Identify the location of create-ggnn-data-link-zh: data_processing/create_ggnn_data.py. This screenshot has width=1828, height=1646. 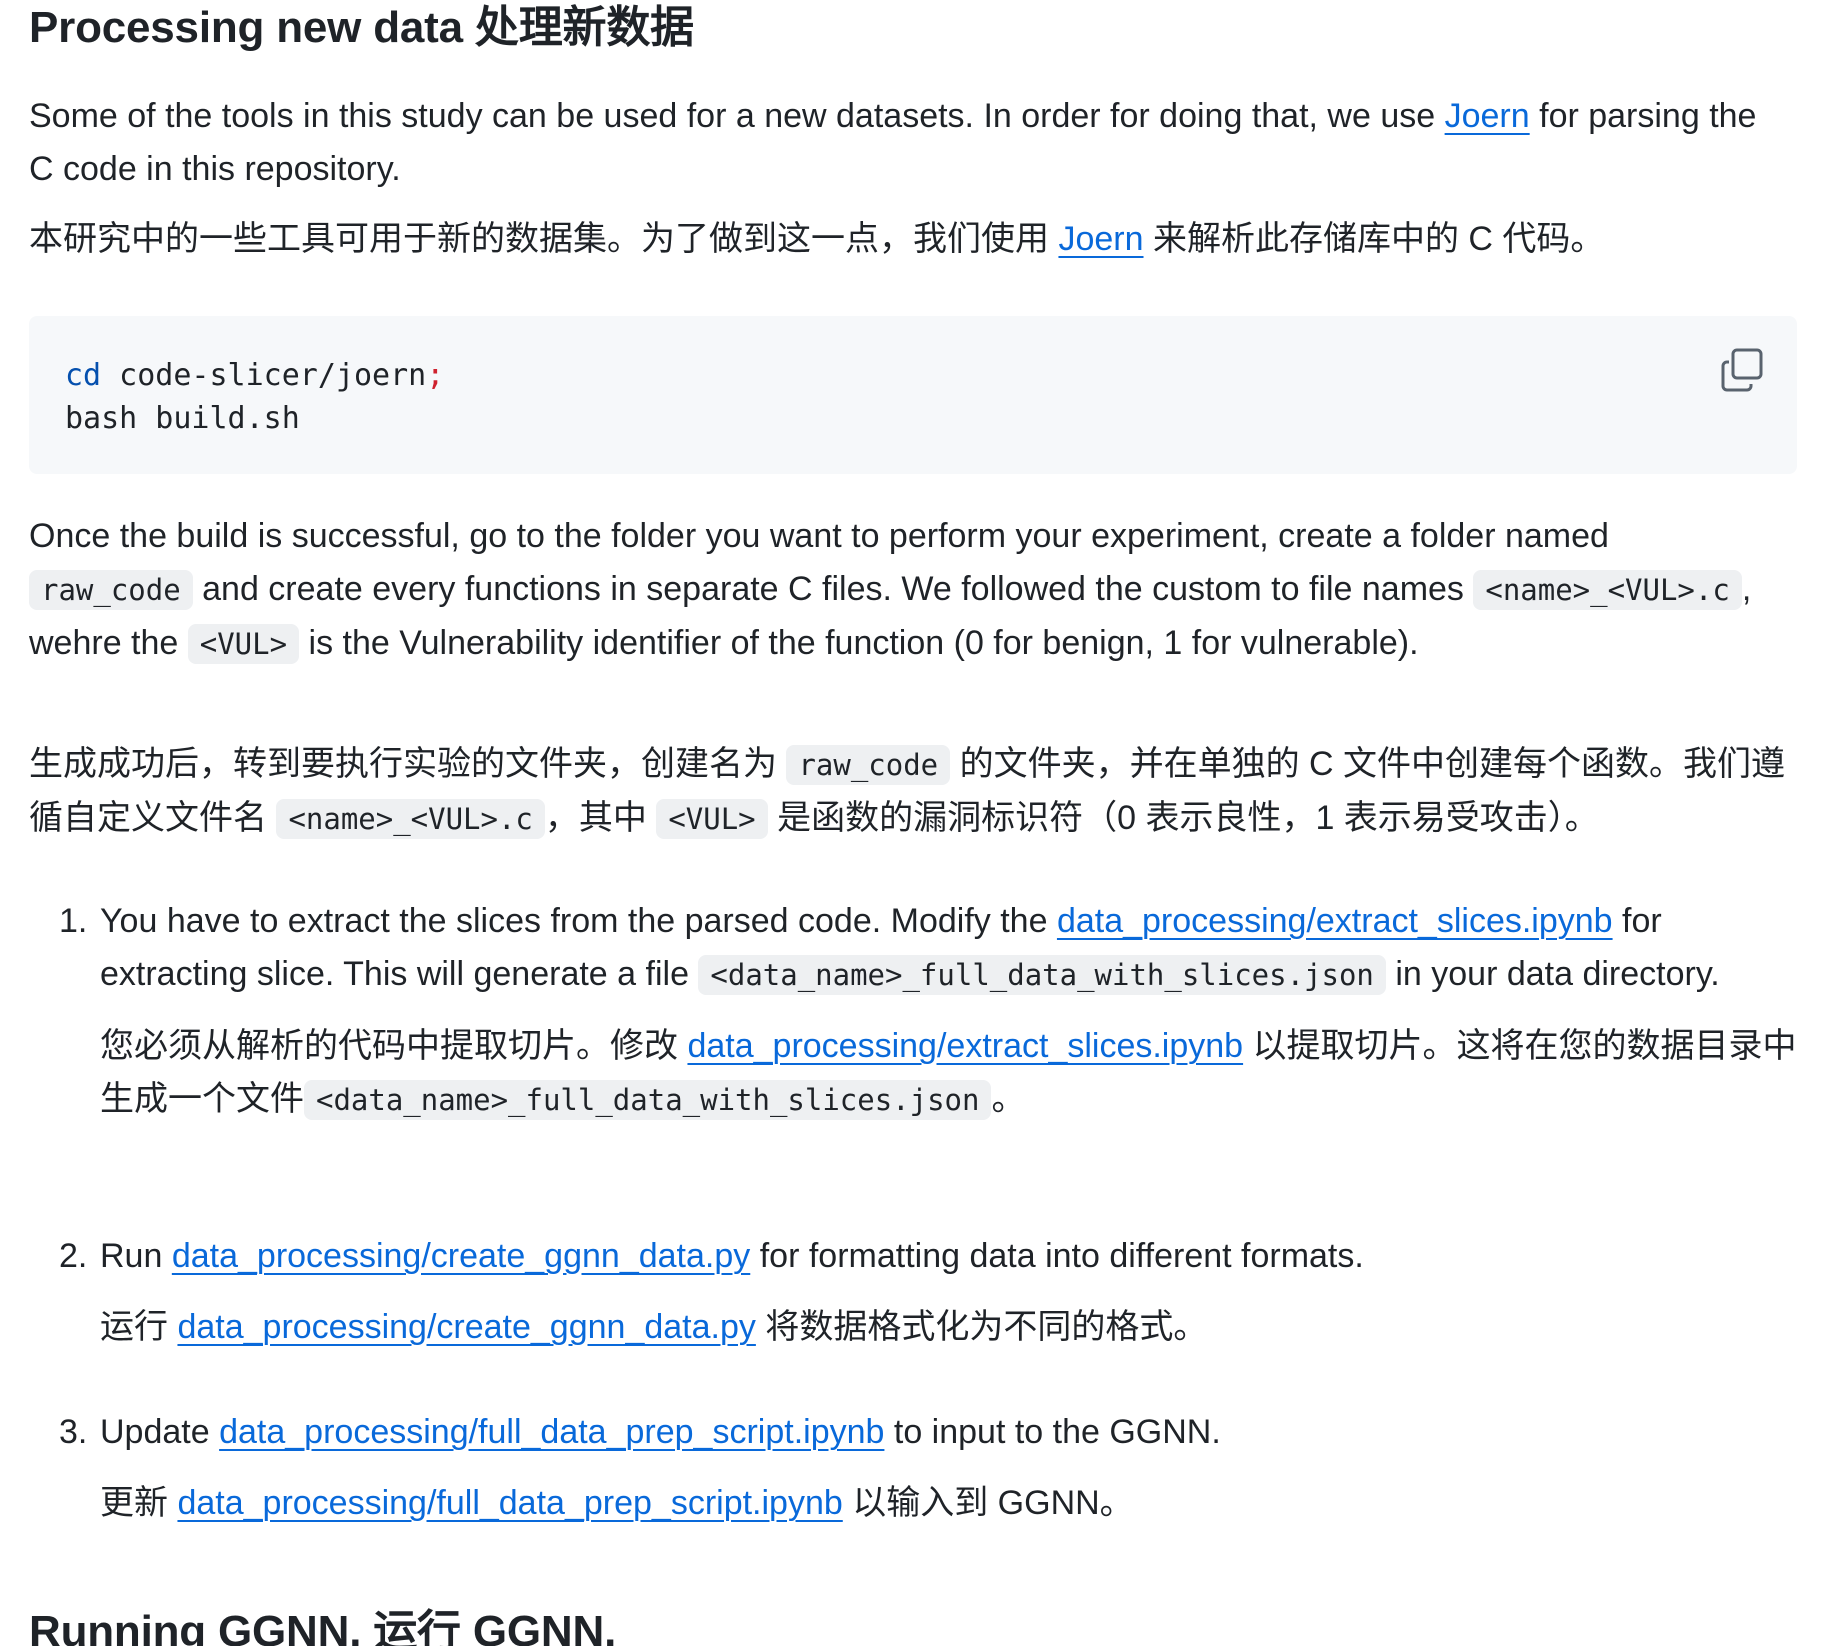
(466, 1327).